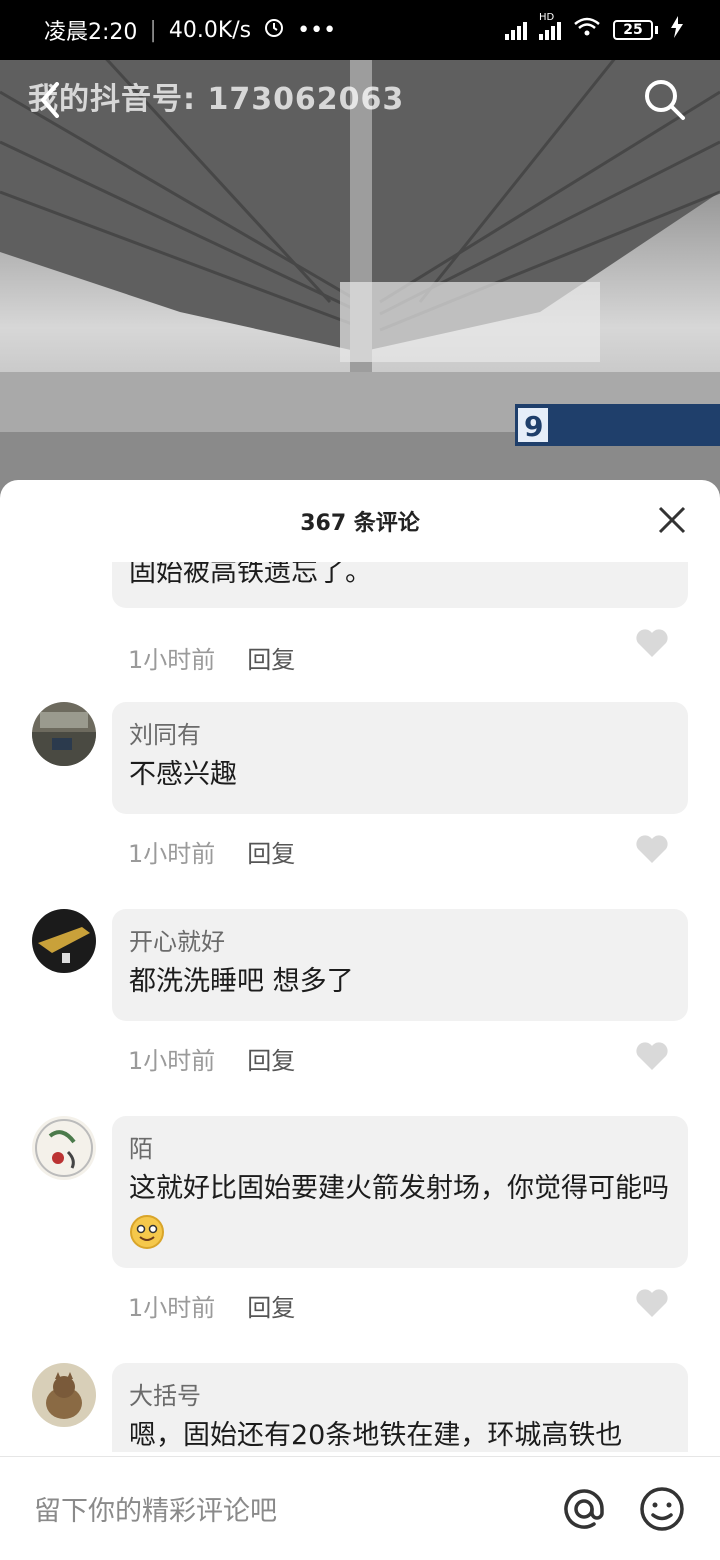  What do you see at coordinates (147, 1231) in the screenshot?
I see `emoji-smile-icon` at bounding box center [147, 1231].